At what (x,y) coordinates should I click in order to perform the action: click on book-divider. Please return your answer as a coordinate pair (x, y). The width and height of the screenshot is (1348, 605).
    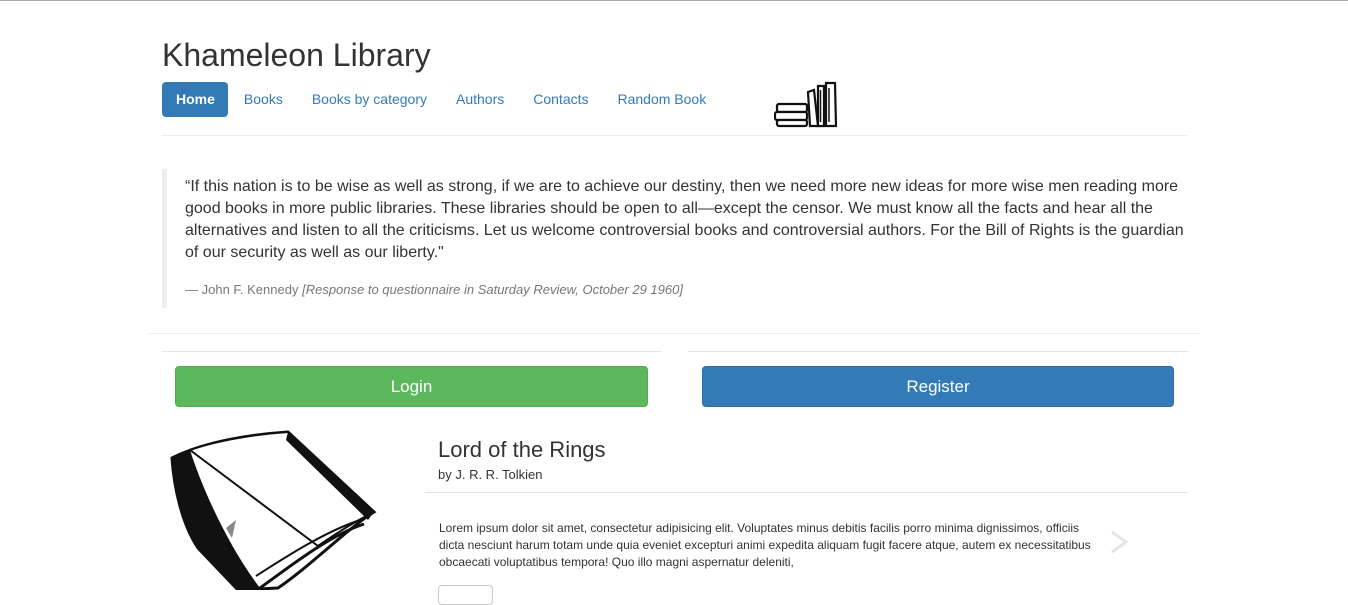
    Looking at the image, I should click on (806, 492).